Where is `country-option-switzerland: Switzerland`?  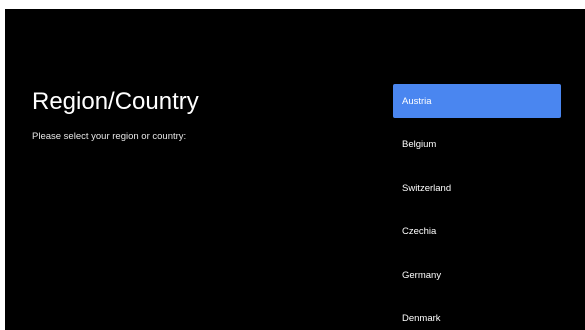
country-option-switzerland: Switzerland is located at coordinates (477, 188).